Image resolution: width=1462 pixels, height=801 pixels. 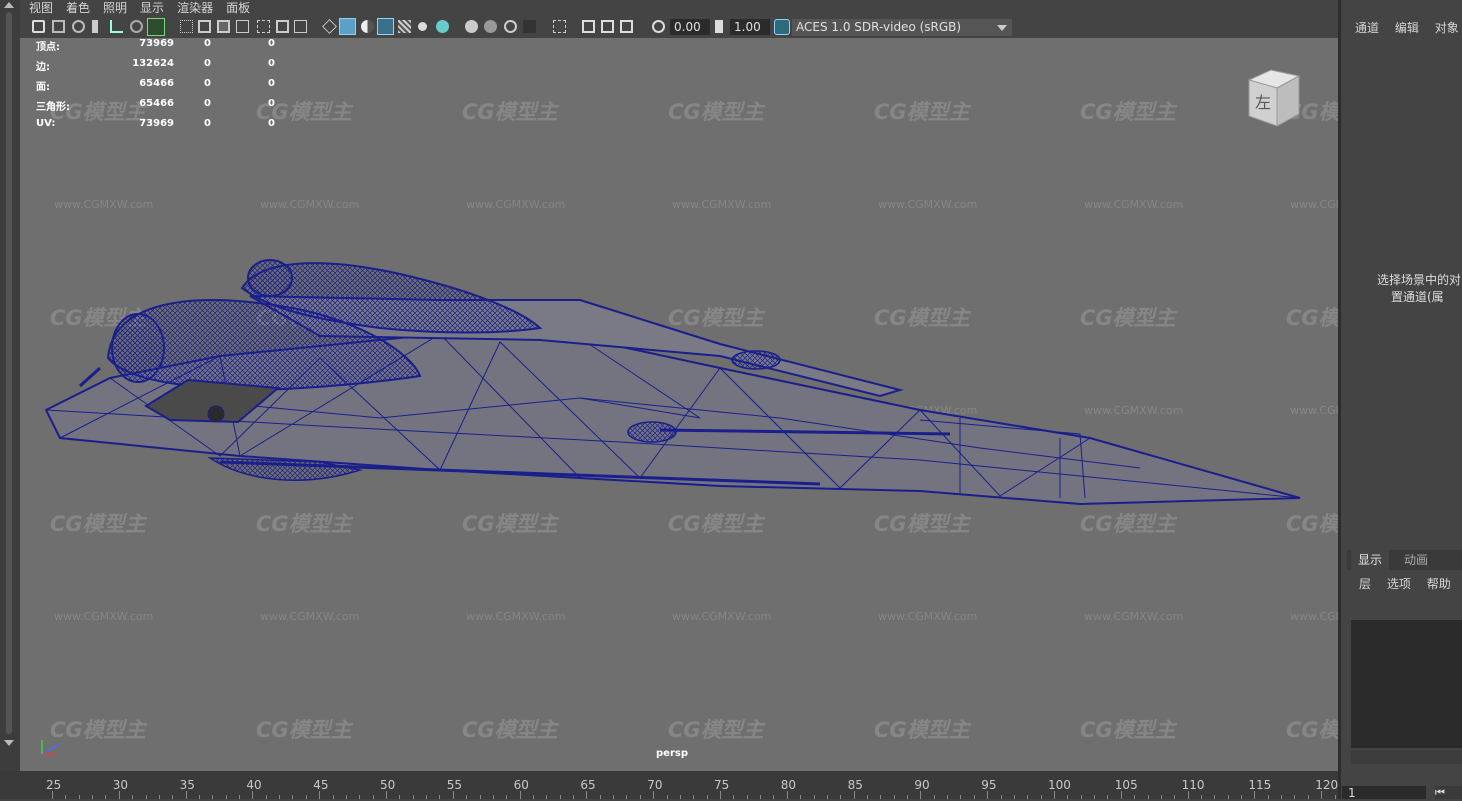 I want to click on gamma-icon, so click(x=719, y=26).